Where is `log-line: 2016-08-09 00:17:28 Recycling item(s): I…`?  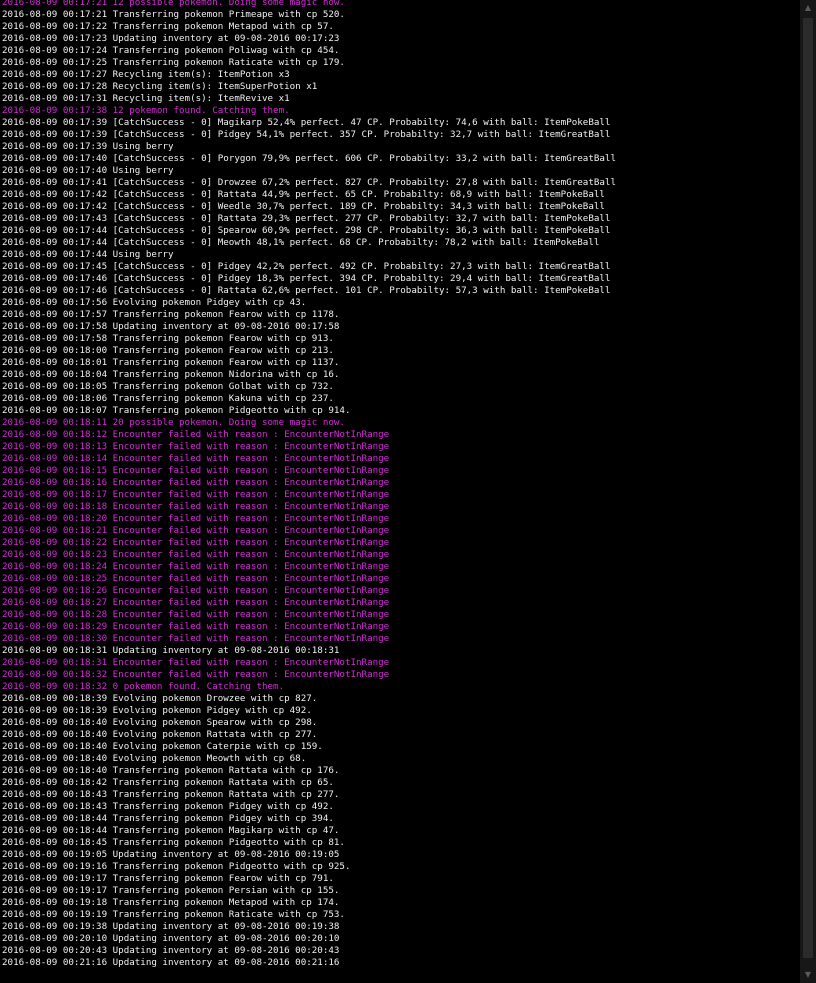
log-line: 2016-08-09 00:17:28 Recycling item(s): I… is located at coordinates (160, 86).